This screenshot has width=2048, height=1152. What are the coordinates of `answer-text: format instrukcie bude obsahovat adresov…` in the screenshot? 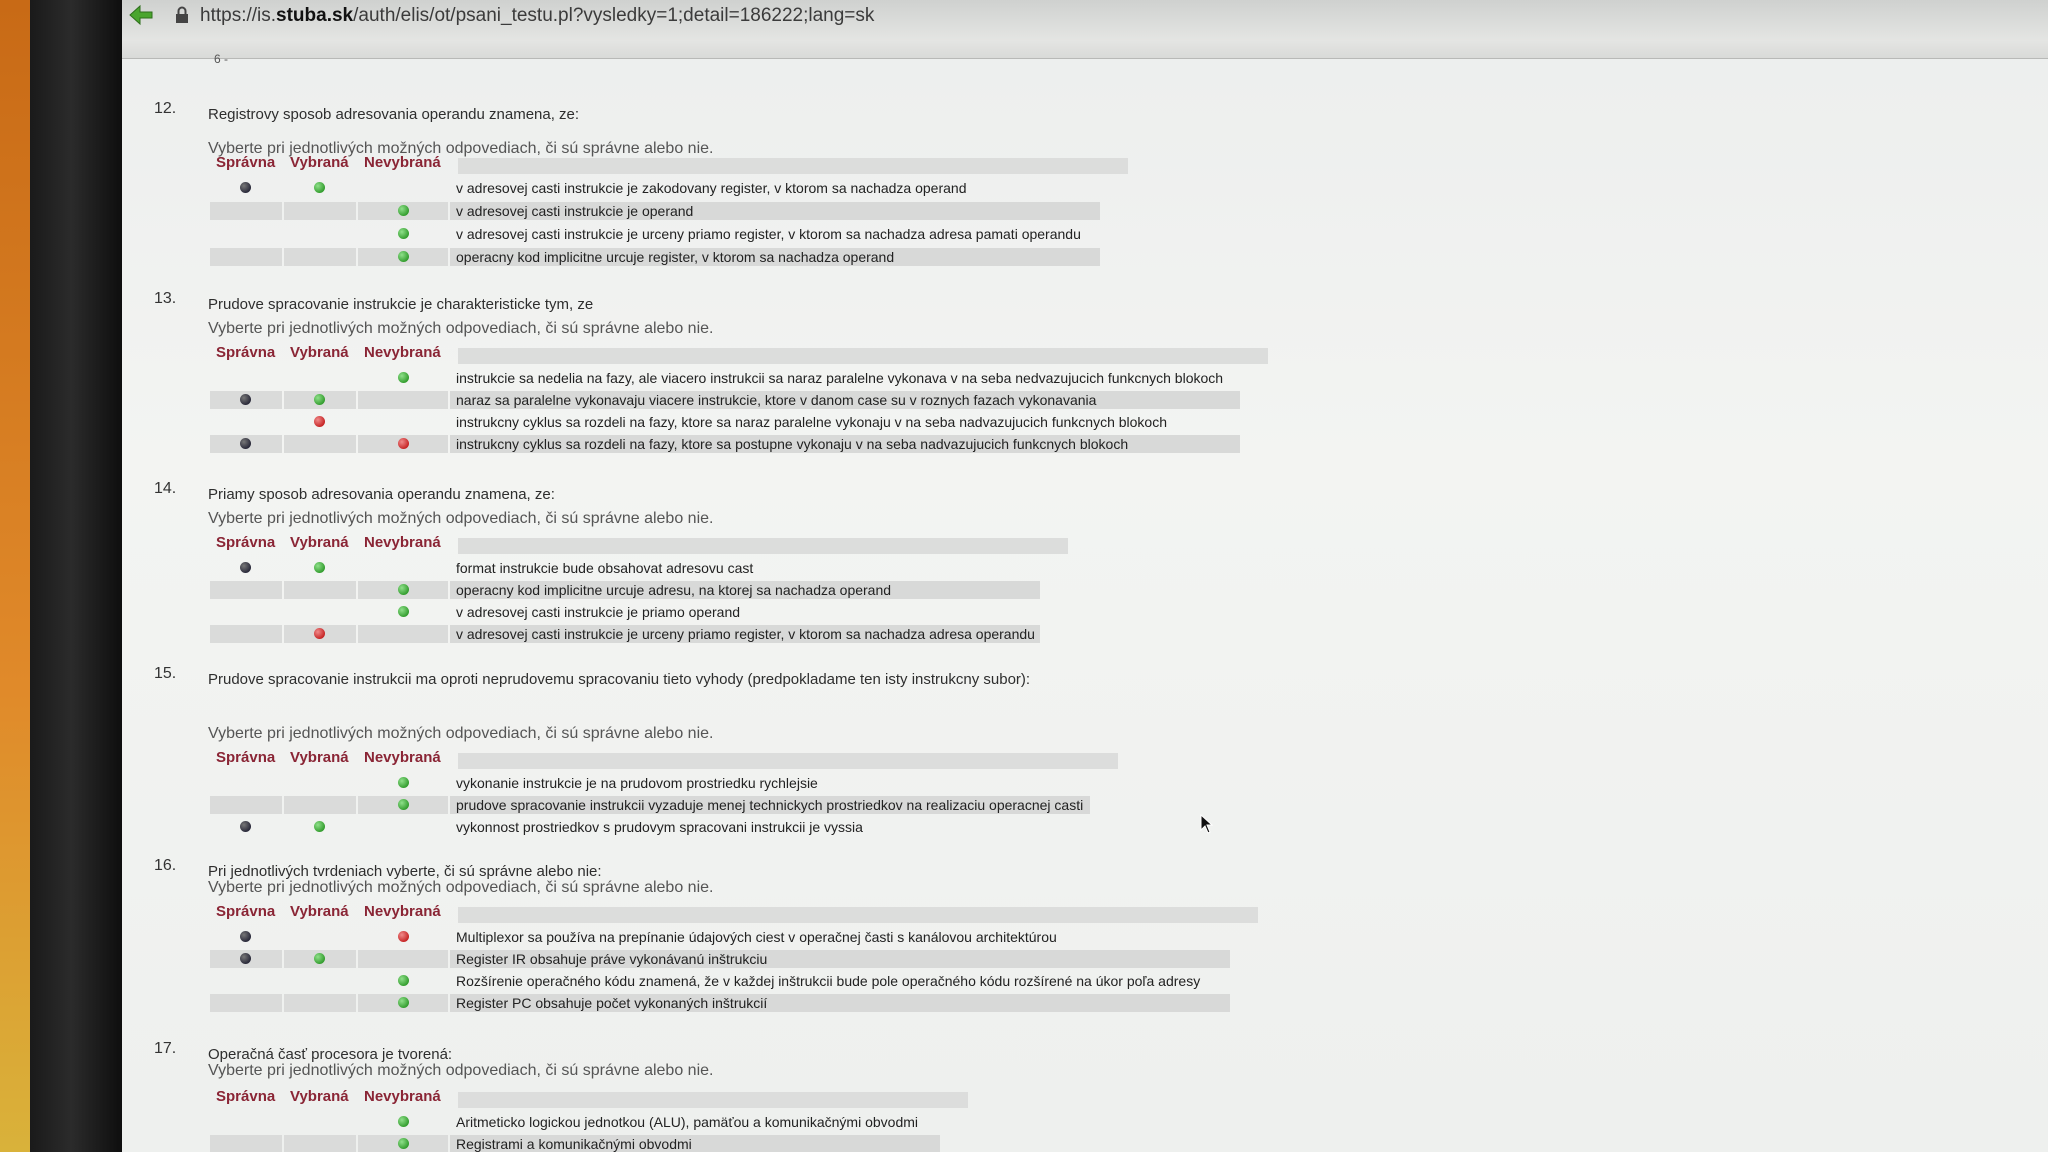 It's located at (605, 568).